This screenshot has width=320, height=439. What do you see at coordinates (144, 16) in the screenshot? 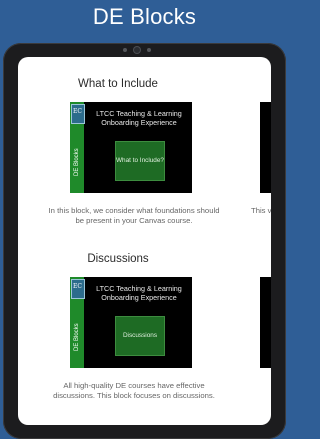
I see `page-title: DE Blocks` at bounding box center [144, 16].